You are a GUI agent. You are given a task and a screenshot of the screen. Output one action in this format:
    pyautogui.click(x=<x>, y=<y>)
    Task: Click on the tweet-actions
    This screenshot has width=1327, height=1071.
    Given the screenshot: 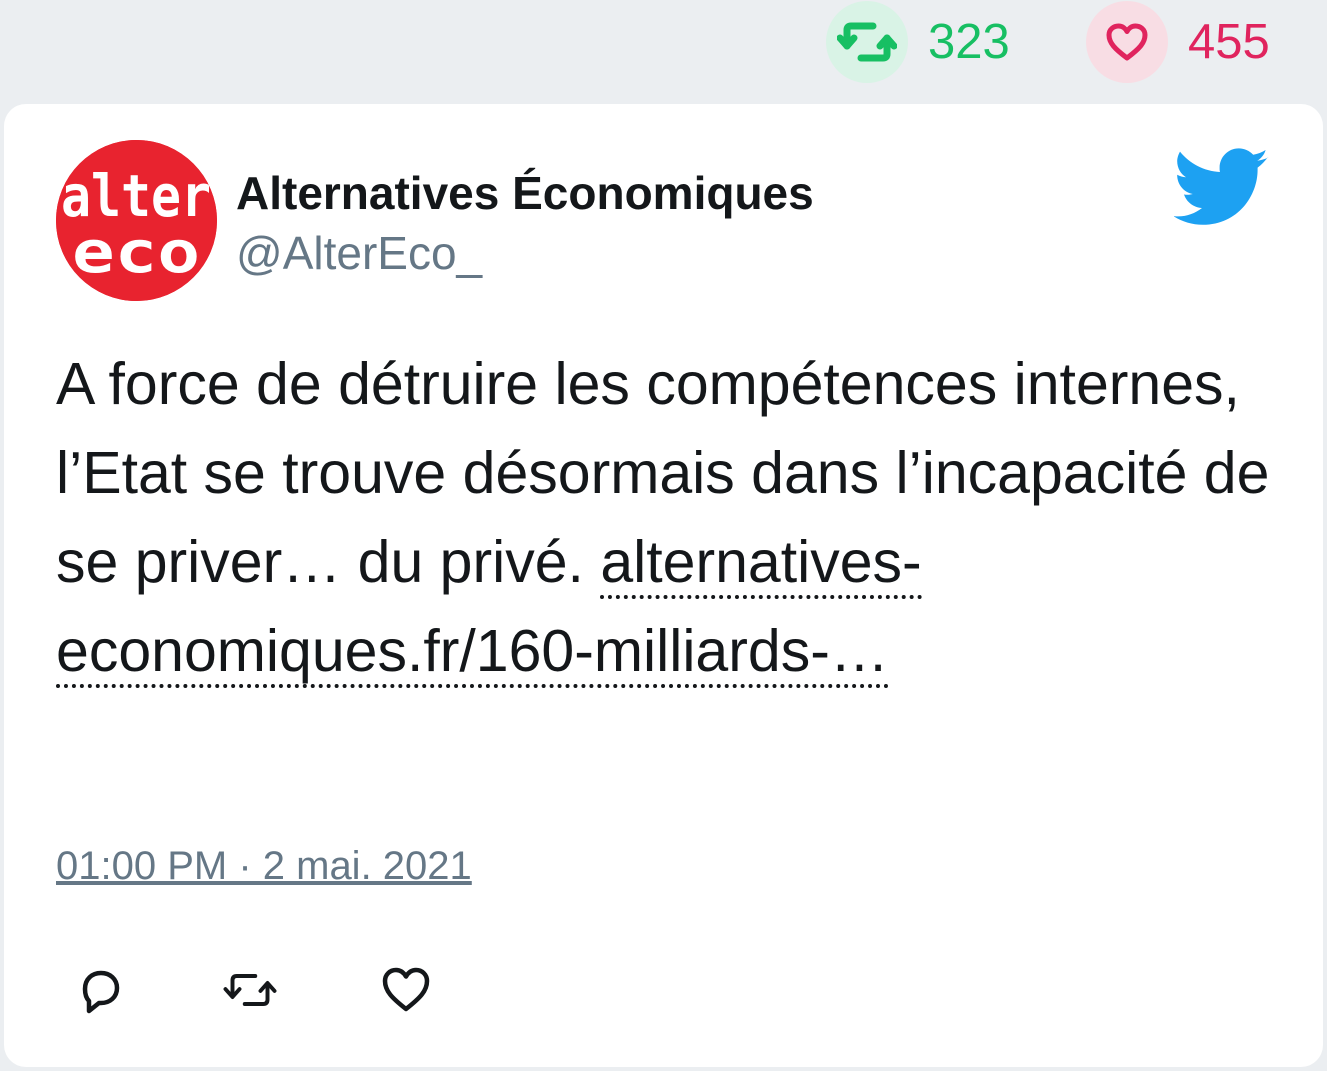 What is the action you would take?
    pyautogui.click(x=663, y=992)
    